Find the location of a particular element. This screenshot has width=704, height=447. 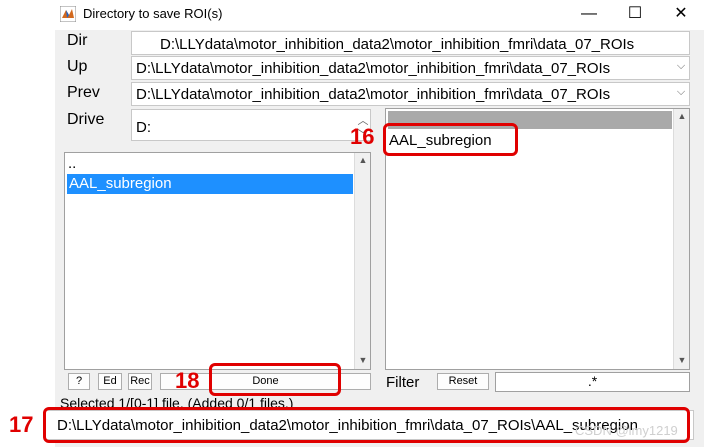

minimize-button: — is located at coordinates (589, 15).